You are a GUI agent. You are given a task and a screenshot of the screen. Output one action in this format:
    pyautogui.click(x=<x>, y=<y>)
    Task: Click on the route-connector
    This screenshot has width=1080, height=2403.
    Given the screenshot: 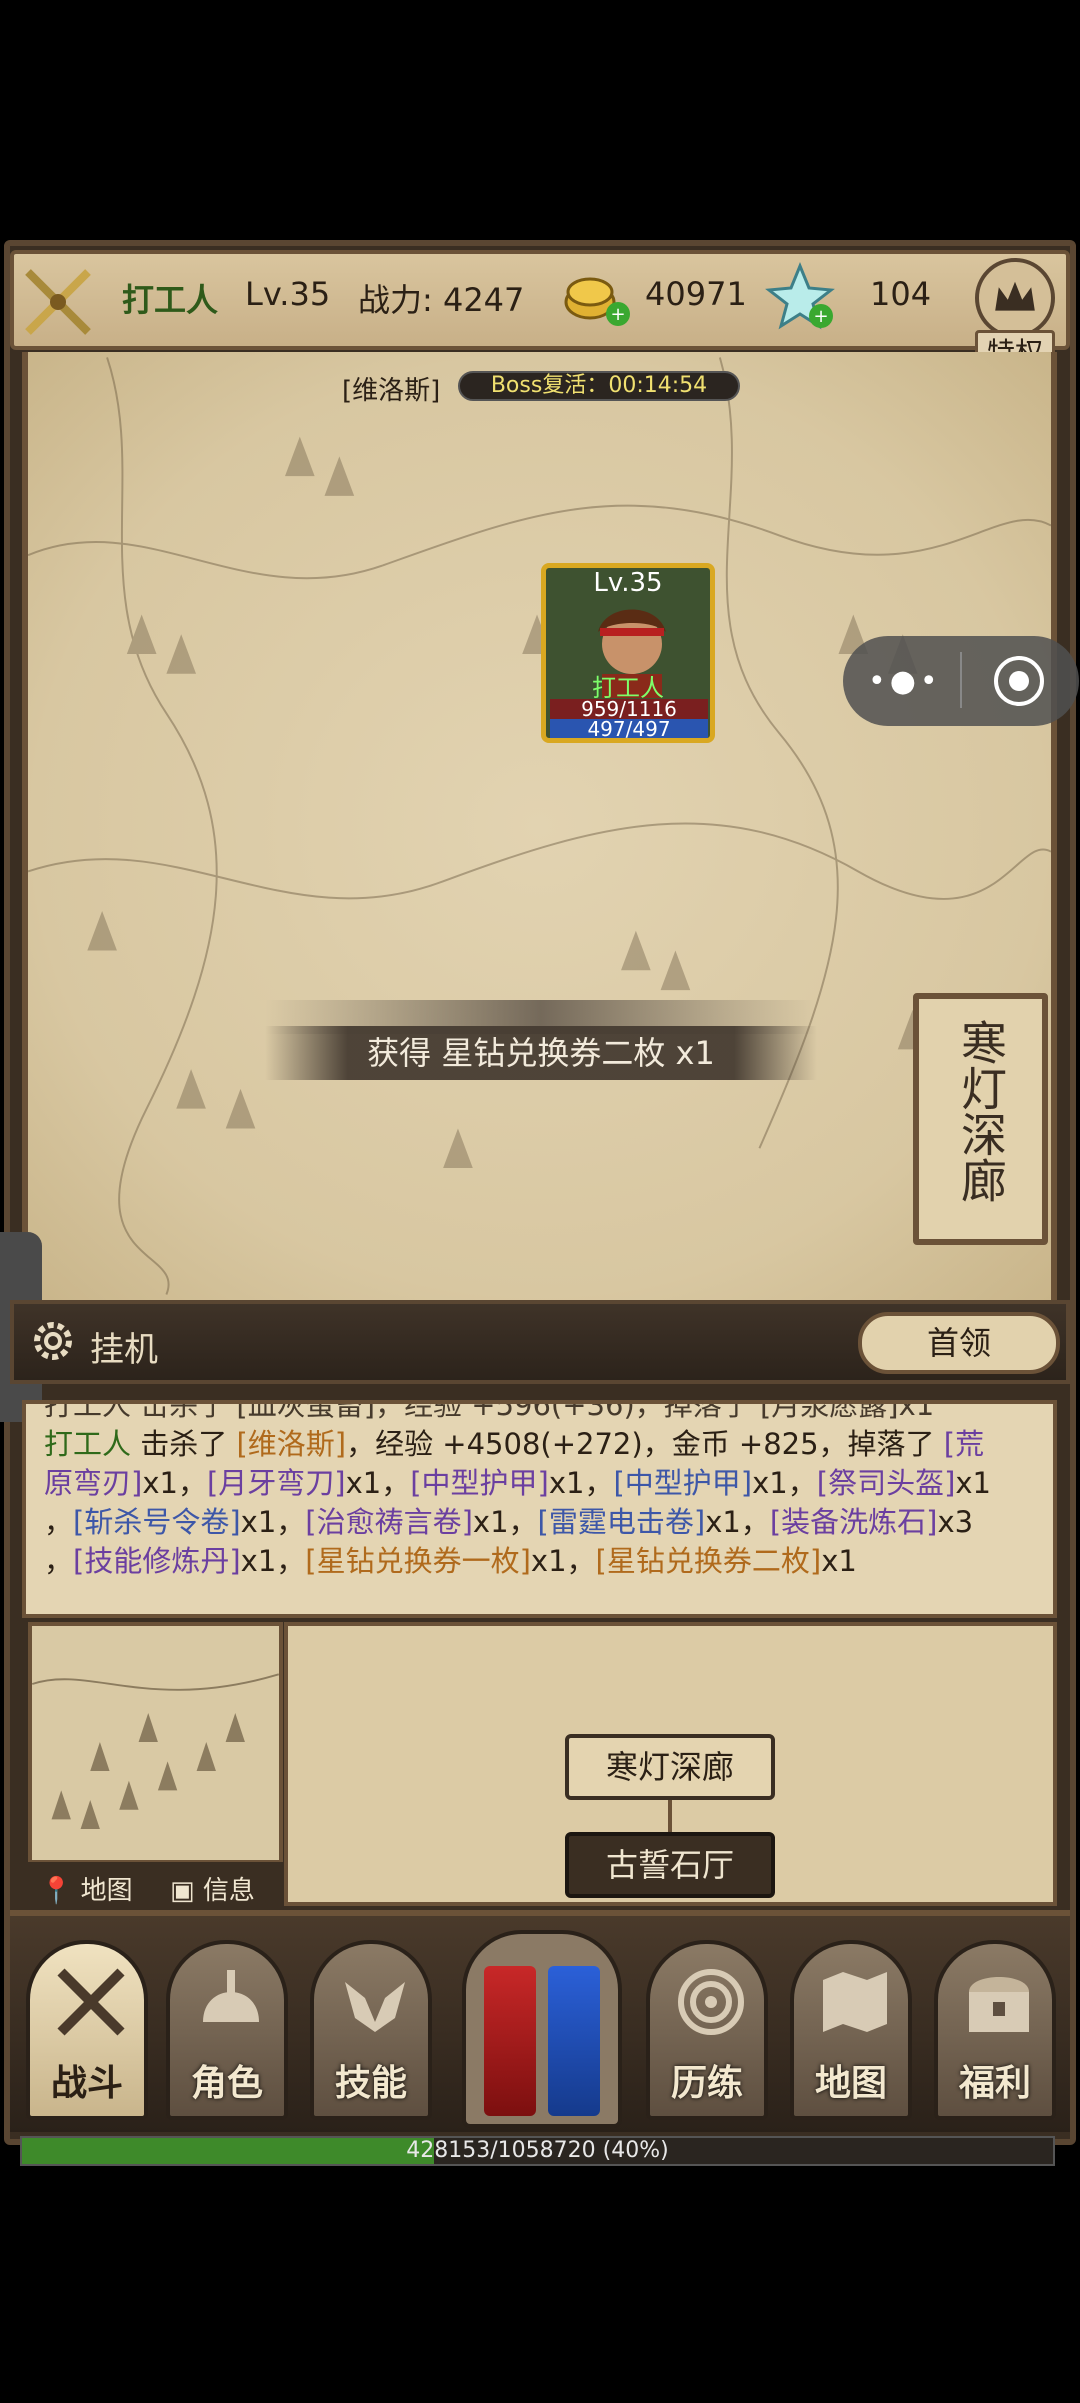 What is the action you would take?
    pyautogui.click(x=670, y=1816)
    